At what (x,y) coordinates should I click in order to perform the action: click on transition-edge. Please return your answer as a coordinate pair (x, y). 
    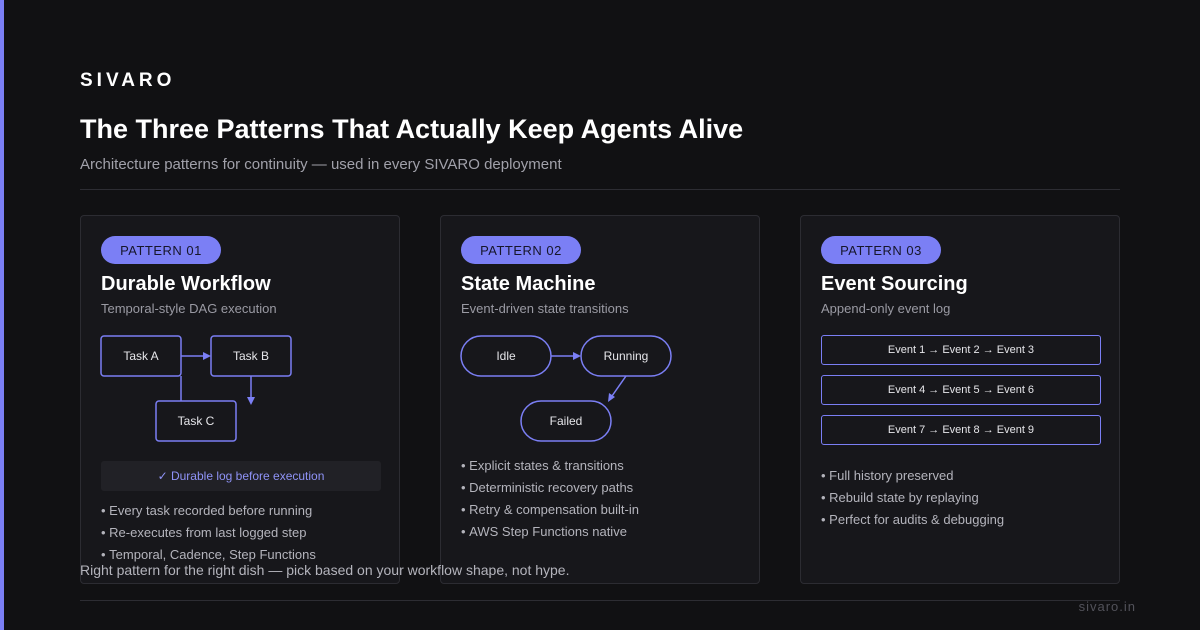
    Looking at the image, I should click on (619, 386).